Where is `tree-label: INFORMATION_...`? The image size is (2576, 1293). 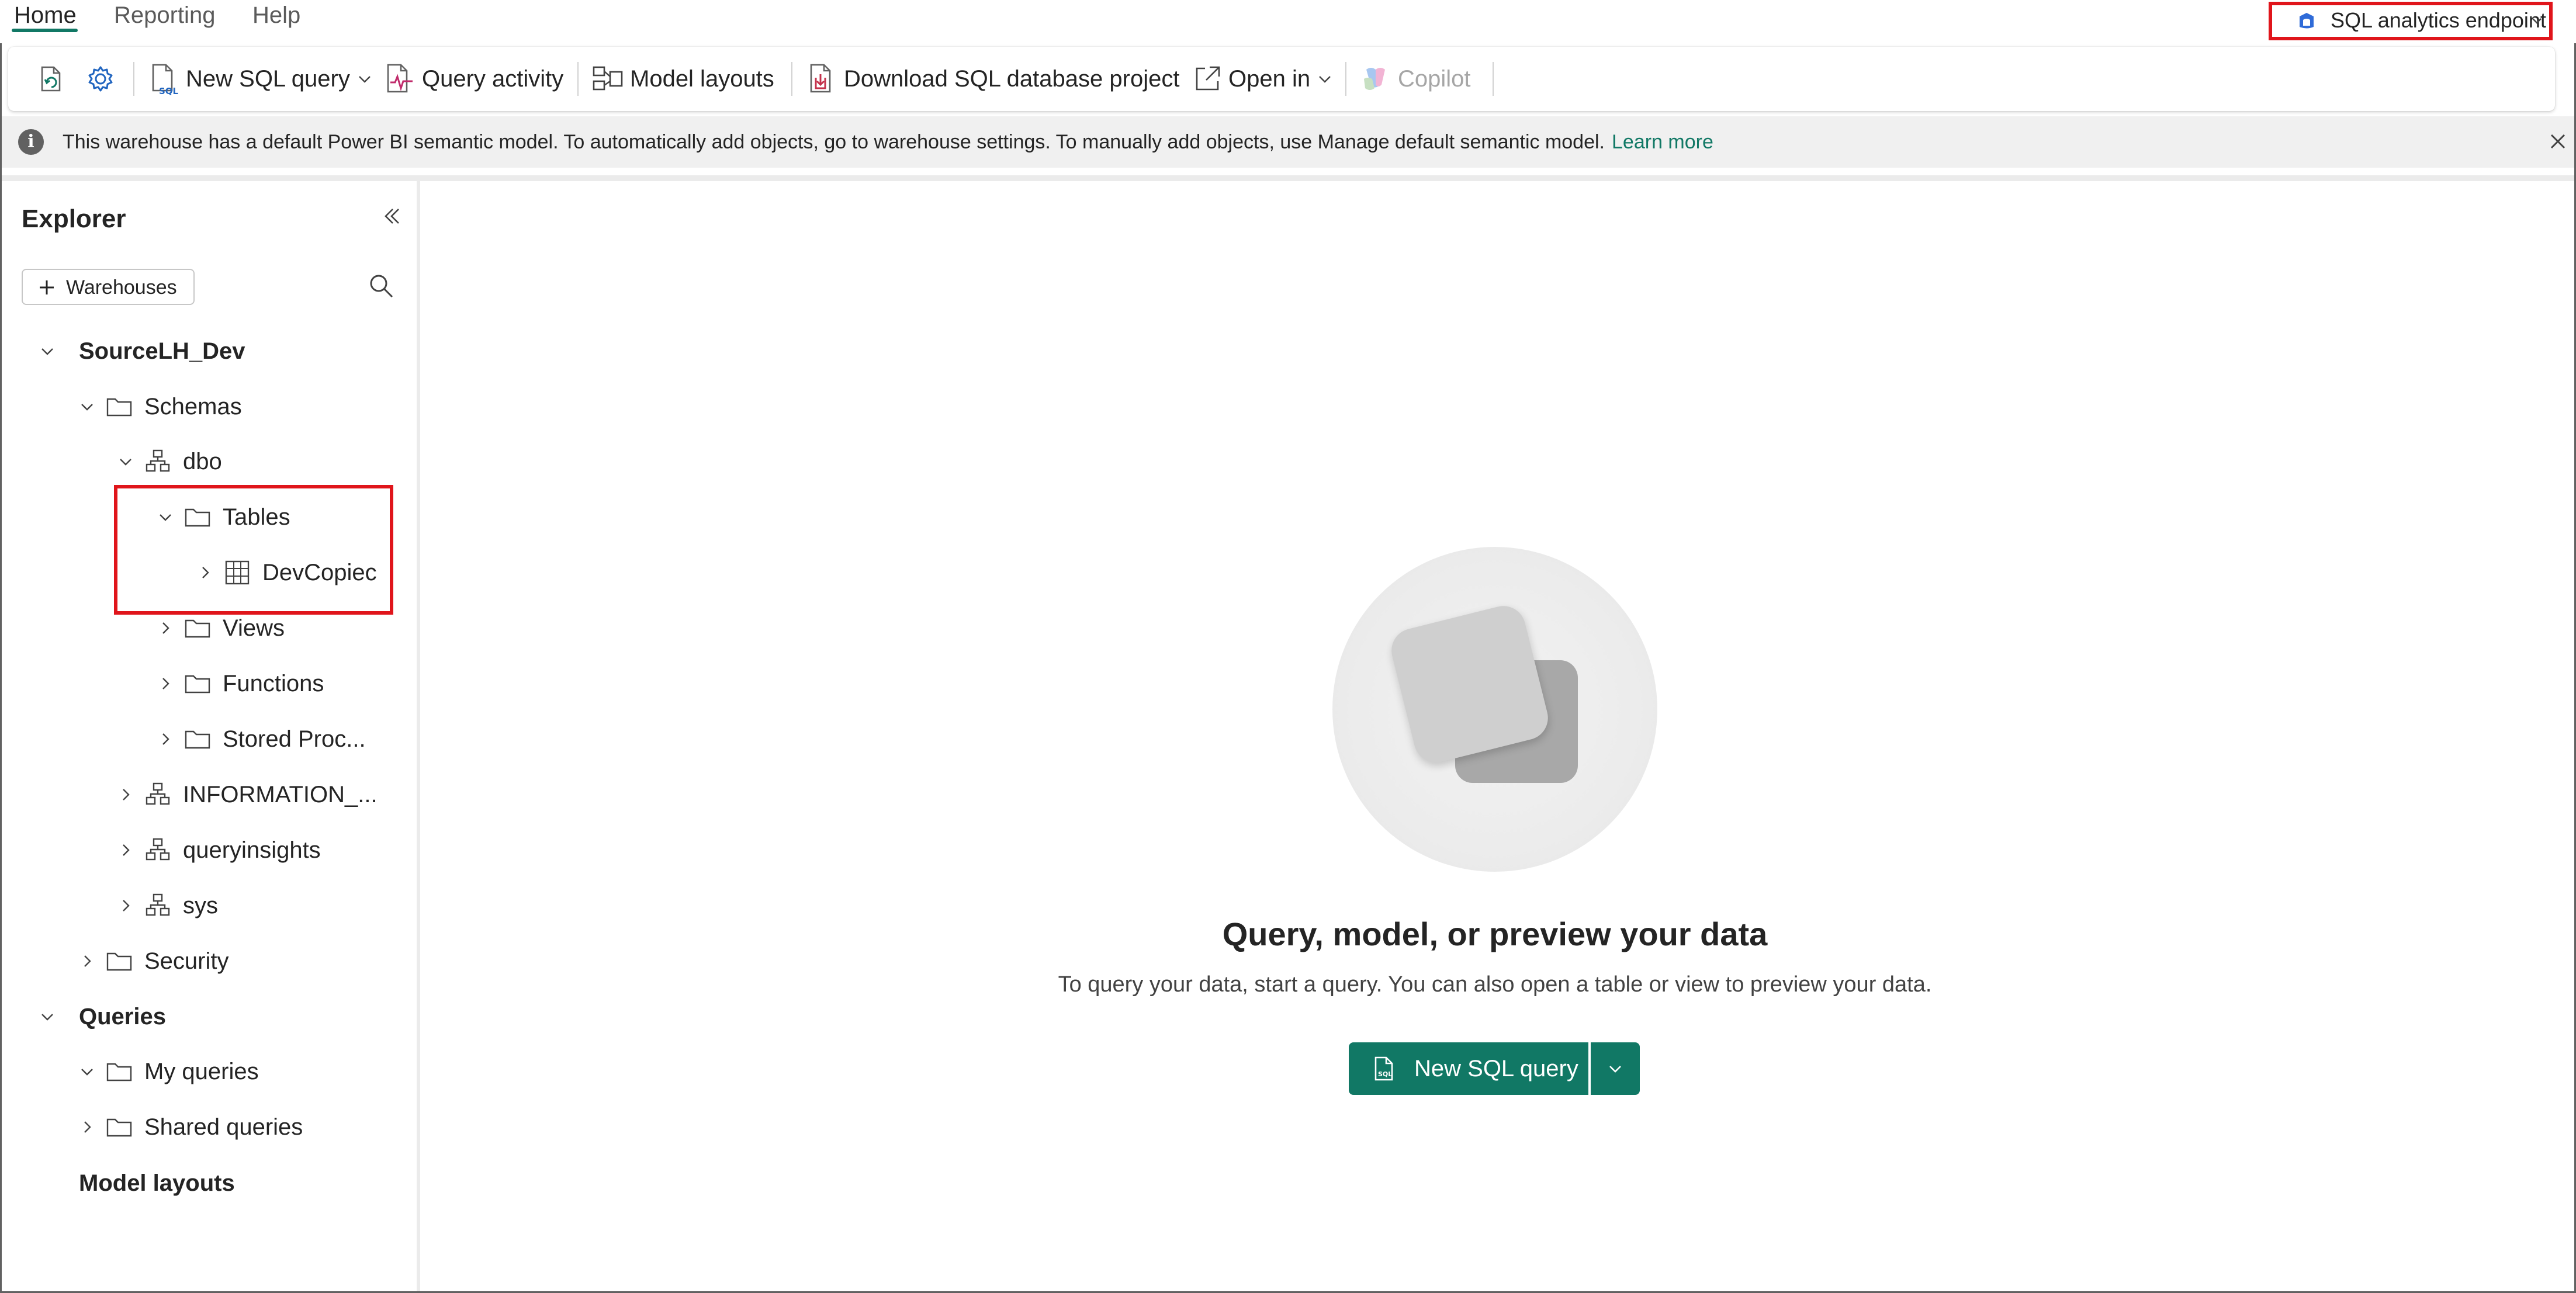
tree-label: INFORMATION_... is located at coordinates (280, 794).